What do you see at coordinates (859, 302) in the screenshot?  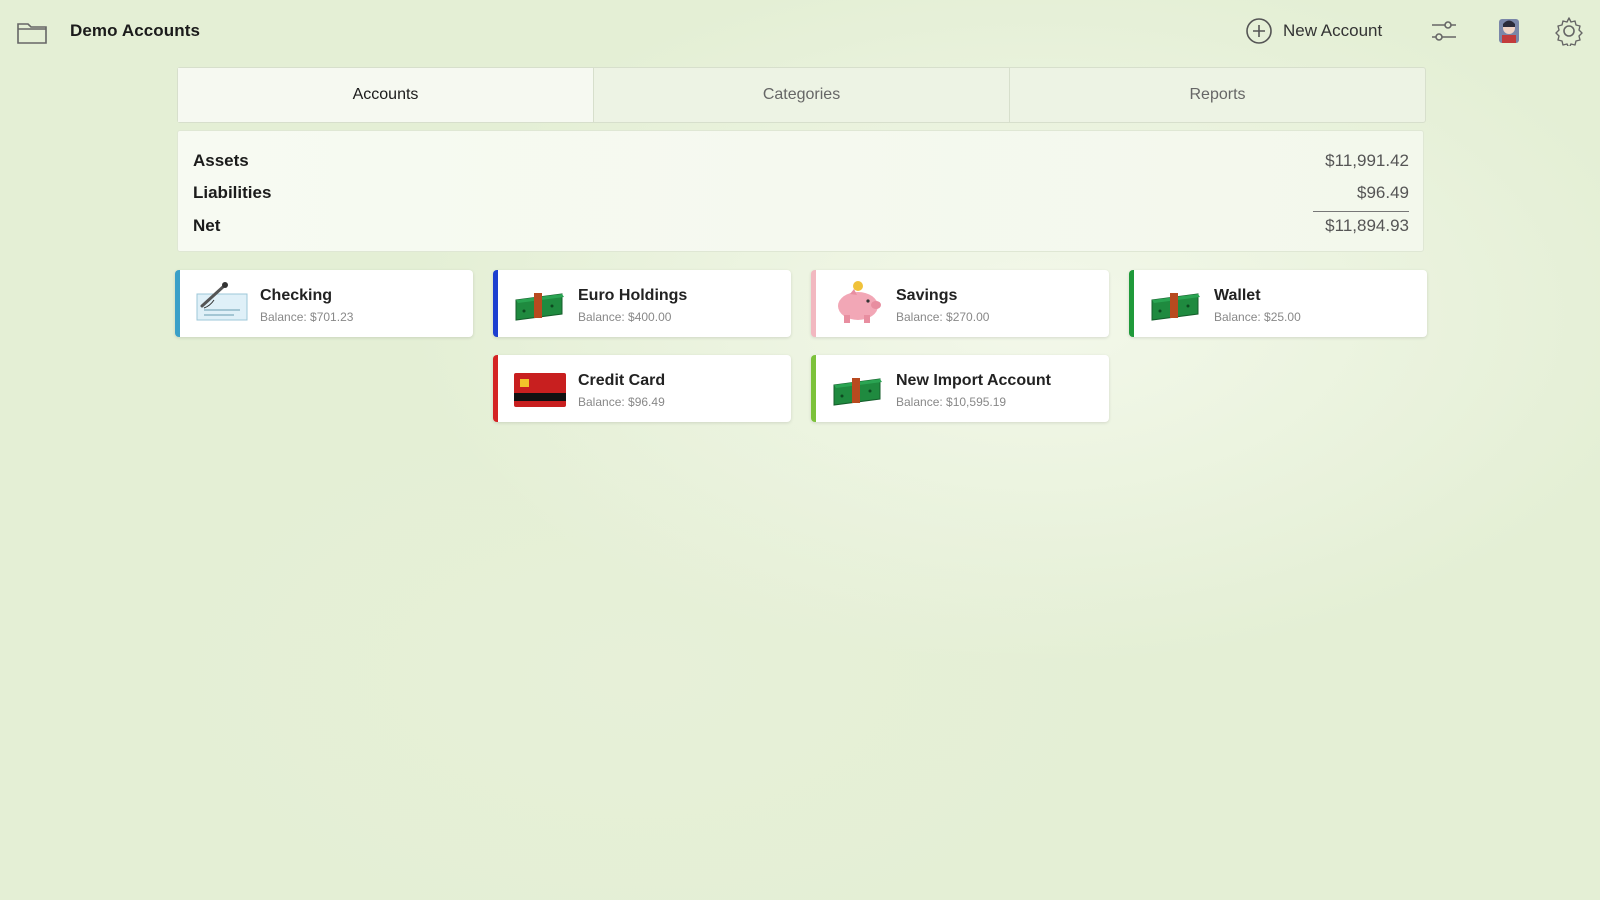 I see `piggy-bank-icon` at bounding box center [859, 302].